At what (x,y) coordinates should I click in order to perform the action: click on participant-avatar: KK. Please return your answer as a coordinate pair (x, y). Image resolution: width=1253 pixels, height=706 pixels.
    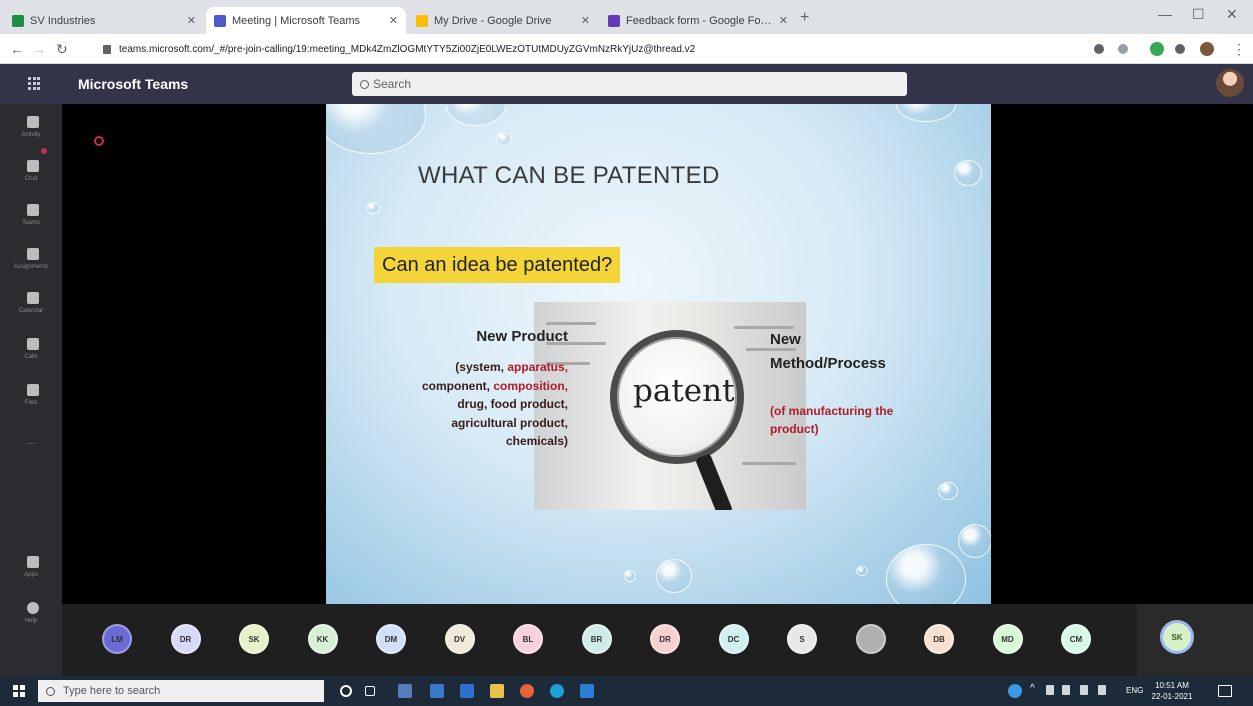
    Looking at the image, I should click on (322, 639).